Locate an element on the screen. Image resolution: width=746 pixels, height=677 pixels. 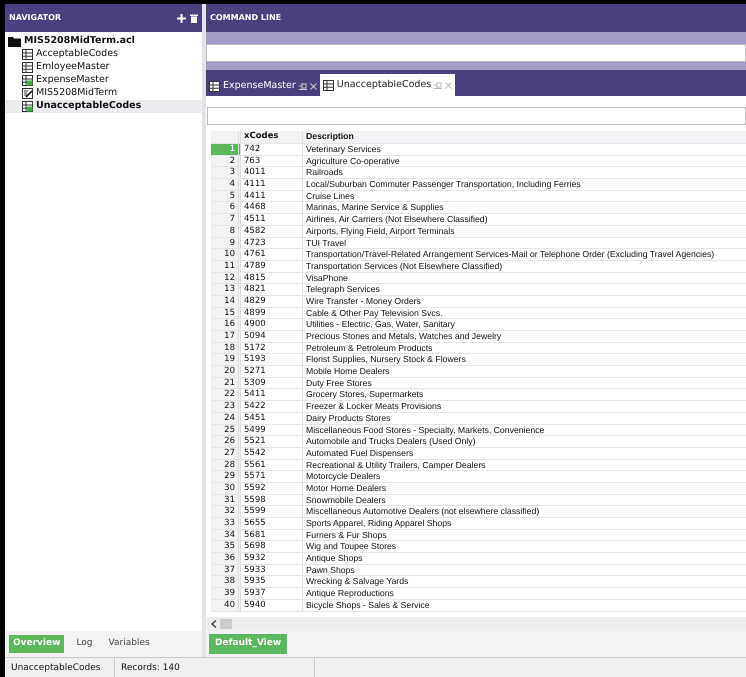
row-number: 30 is located at coordinates (226, 488).